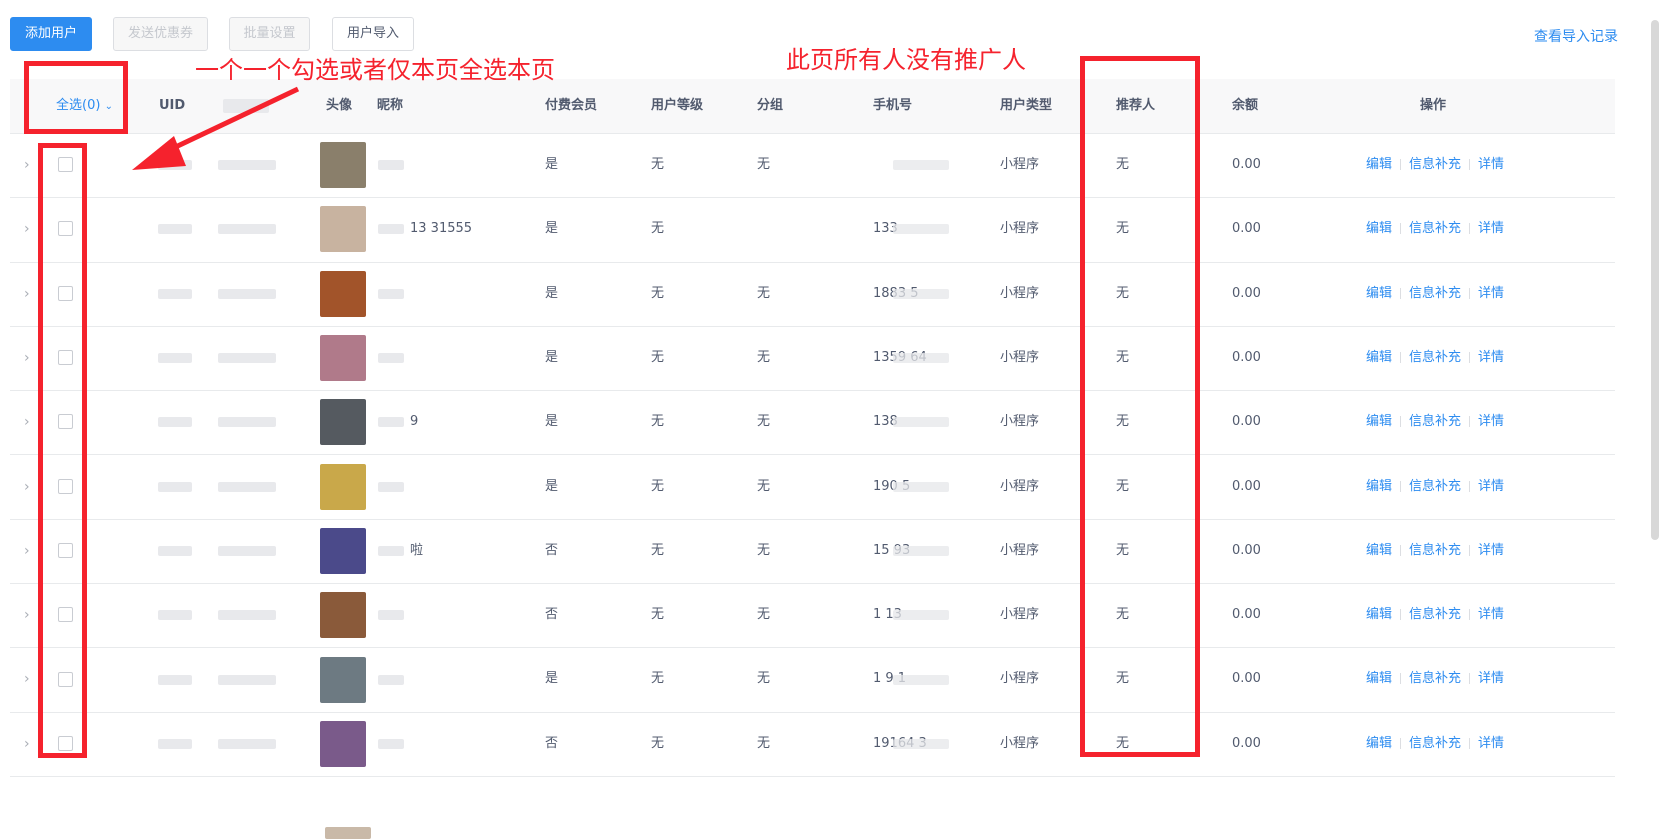 The height and width of the screenshot is (839, 1659). I want to click on vertical-scrollbar, so click(1655, 280).